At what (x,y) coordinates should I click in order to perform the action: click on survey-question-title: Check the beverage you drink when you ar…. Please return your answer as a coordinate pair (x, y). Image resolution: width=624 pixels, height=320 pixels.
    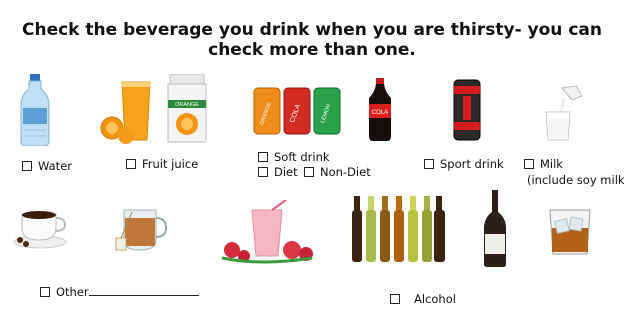
    Looking at the image, I should click on (312, 40).